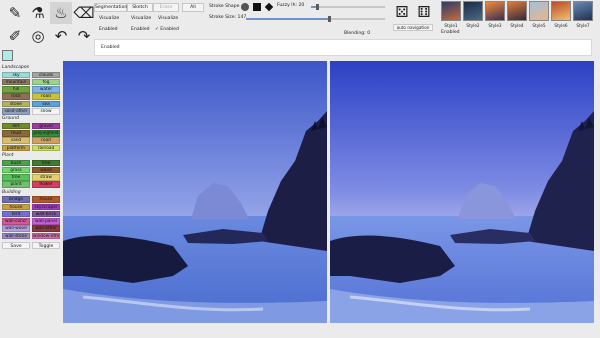 The image size is (600, 338). I want to click on sketch-button: Sketch, so click(140, 7).